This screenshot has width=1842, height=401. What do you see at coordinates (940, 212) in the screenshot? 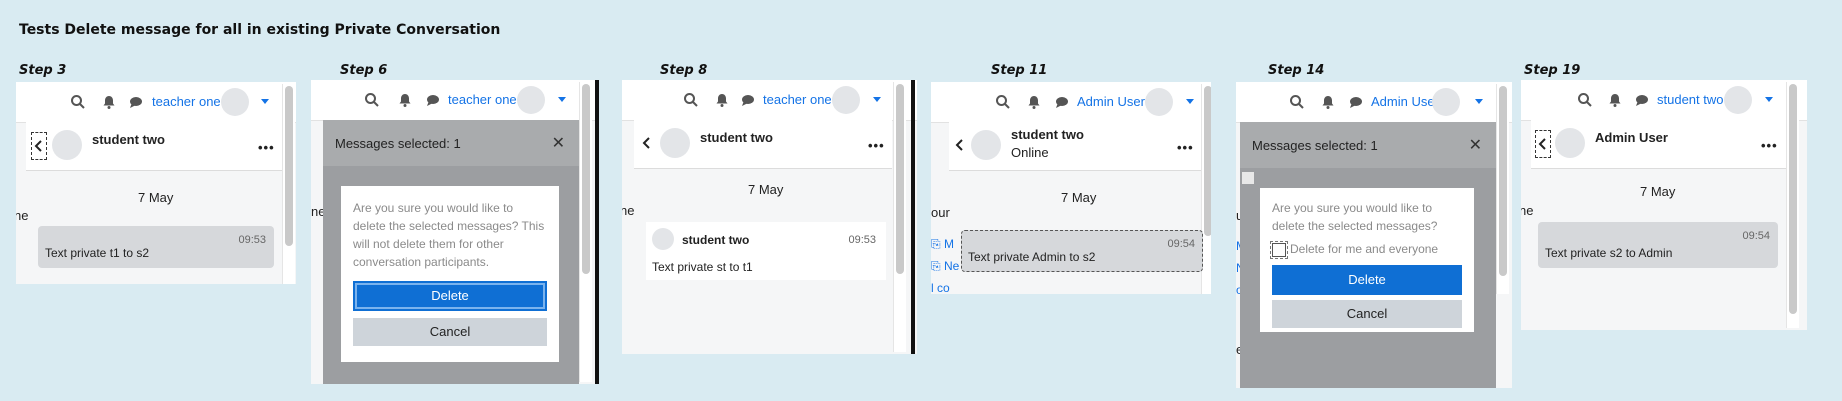
I see `background-text: our` at bounding box center [940, 212].